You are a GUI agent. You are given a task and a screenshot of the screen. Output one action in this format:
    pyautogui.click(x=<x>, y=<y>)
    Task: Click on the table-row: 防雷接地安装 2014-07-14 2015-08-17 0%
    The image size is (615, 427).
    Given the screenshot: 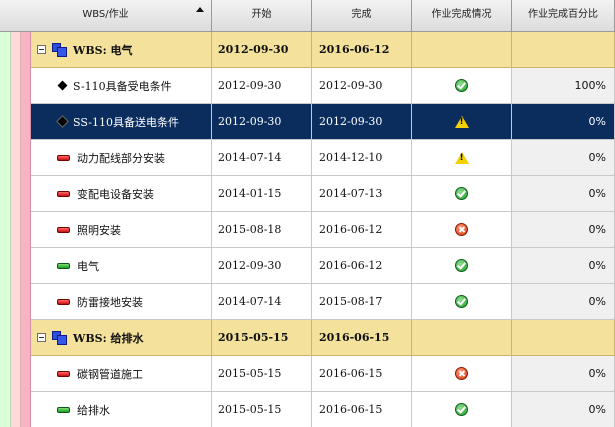 What is the action you would take?
    pyautogui.click(x=323, y=302)
    